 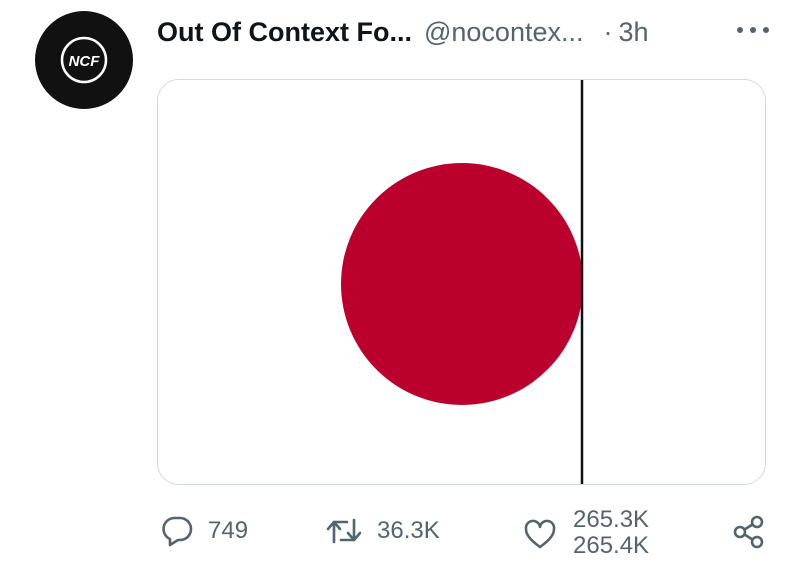 I want to click on like-count: 265.3K, so click(x=611, y=520).